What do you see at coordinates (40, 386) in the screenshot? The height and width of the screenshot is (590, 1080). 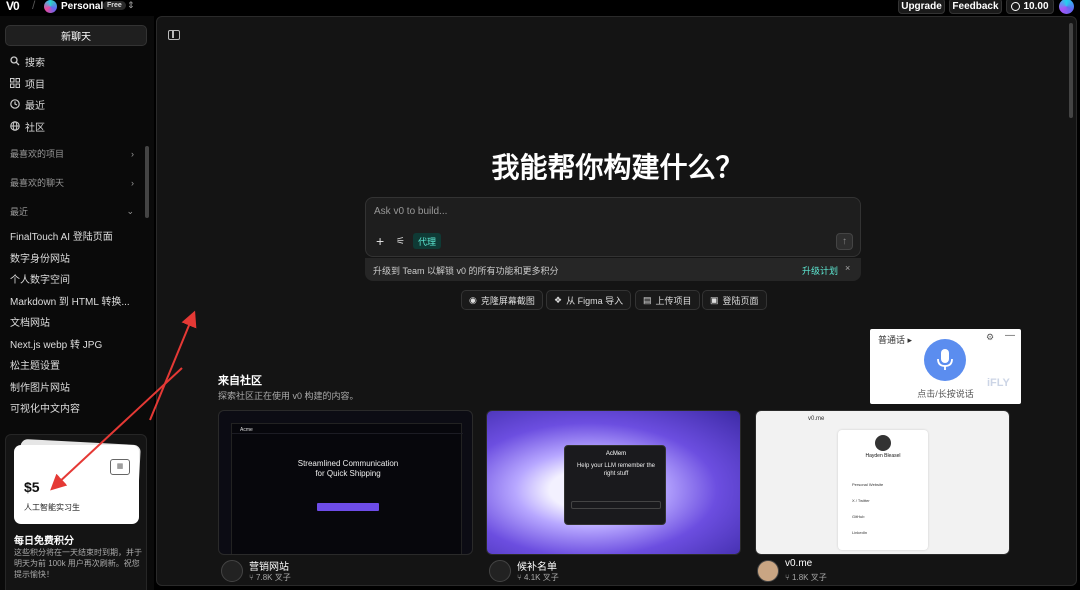 I see `recent-chat-item: 制作图片网站` at bounding box center [40, 386].